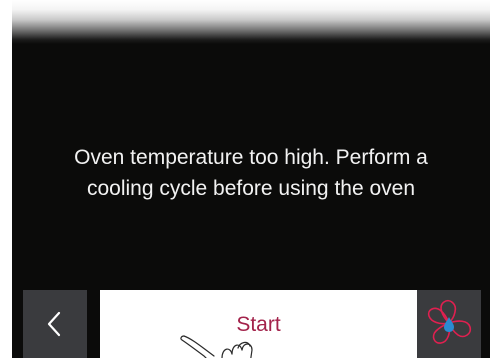 The image size is (490, 358). Describe the element at coordinates (258, 324) in the screenshot. I see `start-button: Start` at that location.